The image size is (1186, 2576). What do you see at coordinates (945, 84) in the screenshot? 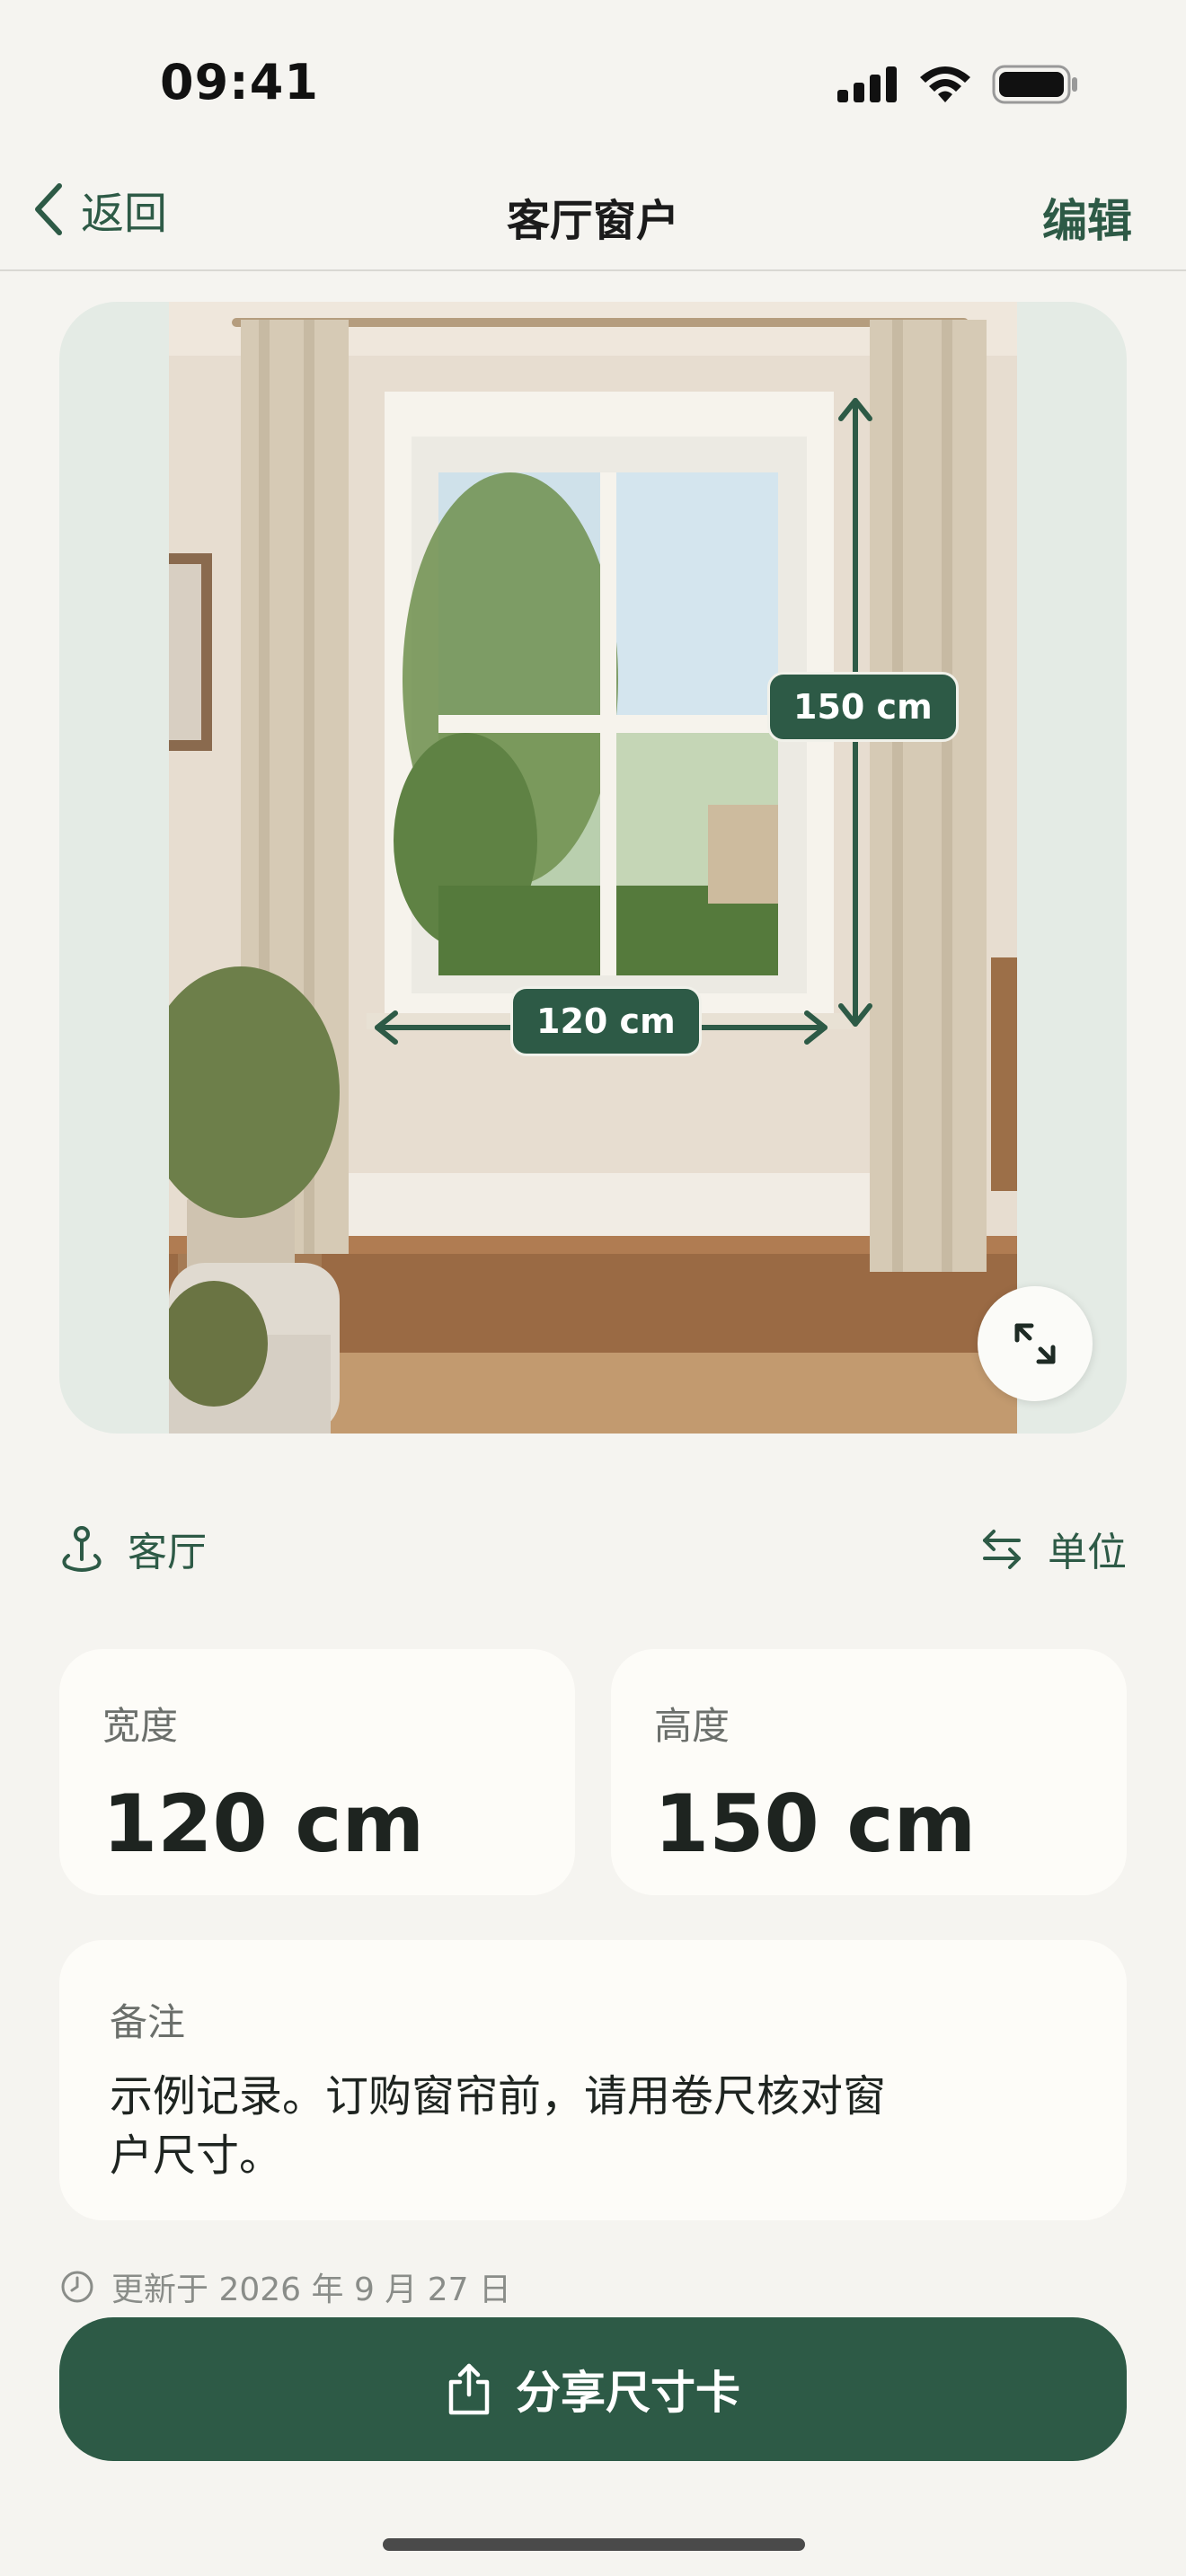
I see `wifi-icon` at bounding box center [945, 84].